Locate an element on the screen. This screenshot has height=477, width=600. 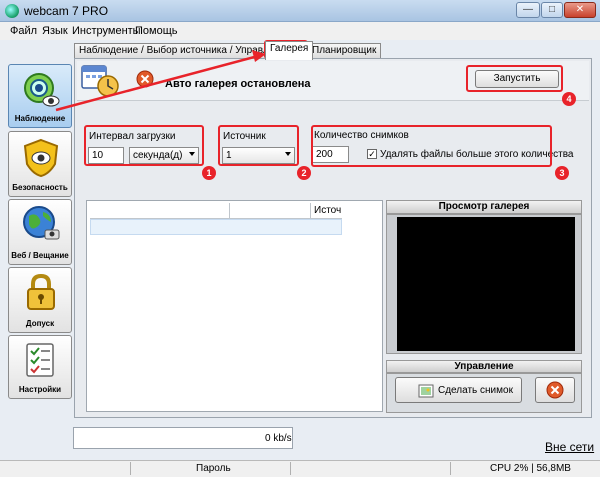
annotation-arrow is located at coordinates (160, 81).